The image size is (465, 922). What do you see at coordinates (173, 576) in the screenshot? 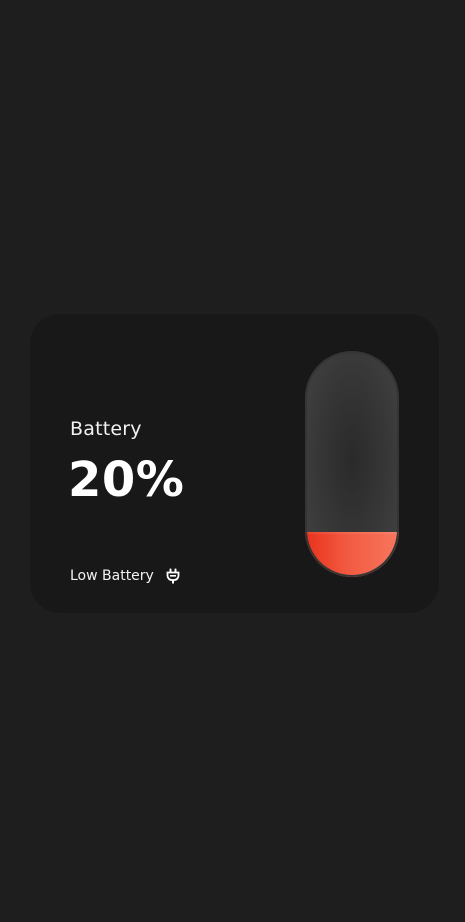
I see `plug-icon` at bounding box center [173, 576].